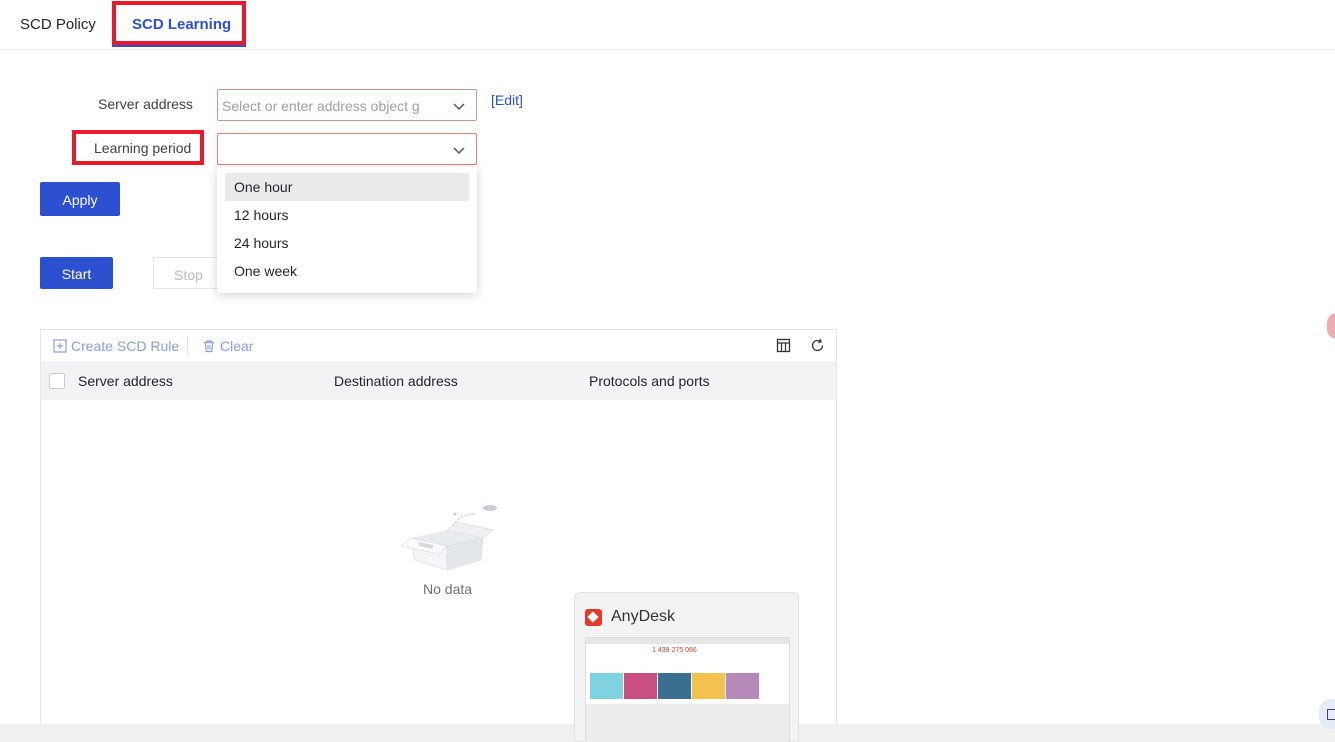 The image size is (1335, 742). I want to click on table-toolbar: Create SCD Rule Clear, so click(438, 345).